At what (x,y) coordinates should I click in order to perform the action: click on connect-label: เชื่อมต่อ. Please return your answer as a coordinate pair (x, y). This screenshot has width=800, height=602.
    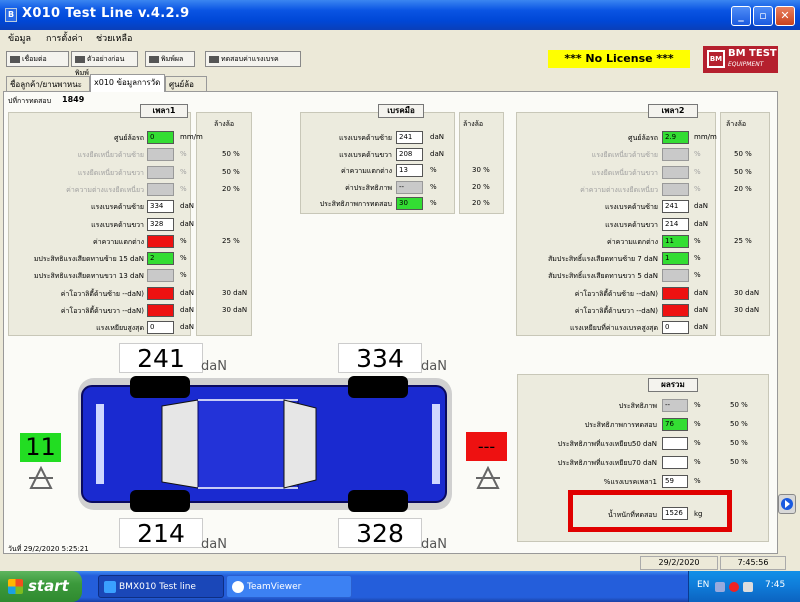
    Looking at the image, I should click on (34, 59).